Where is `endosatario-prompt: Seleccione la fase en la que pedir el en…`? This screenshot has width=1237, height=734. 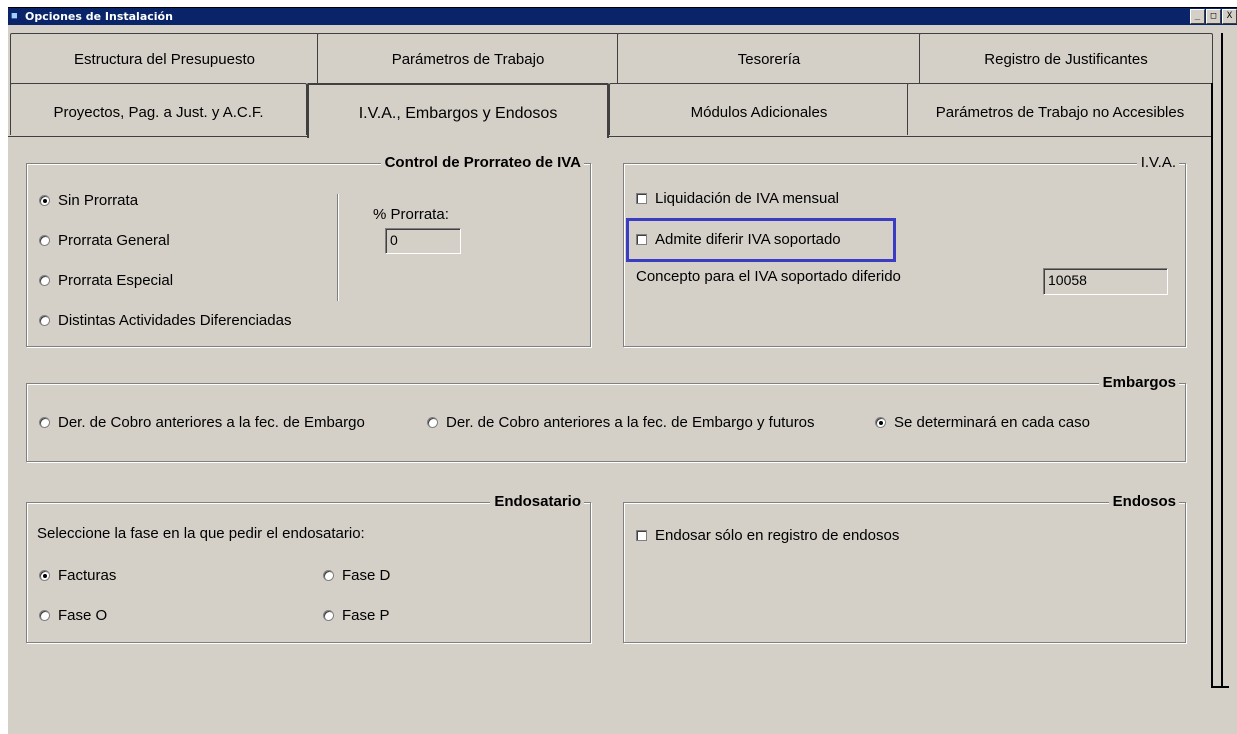 endosatario-prompt: Seleccione la fase en la que pedir el en… is located at coordinates (201, 533).